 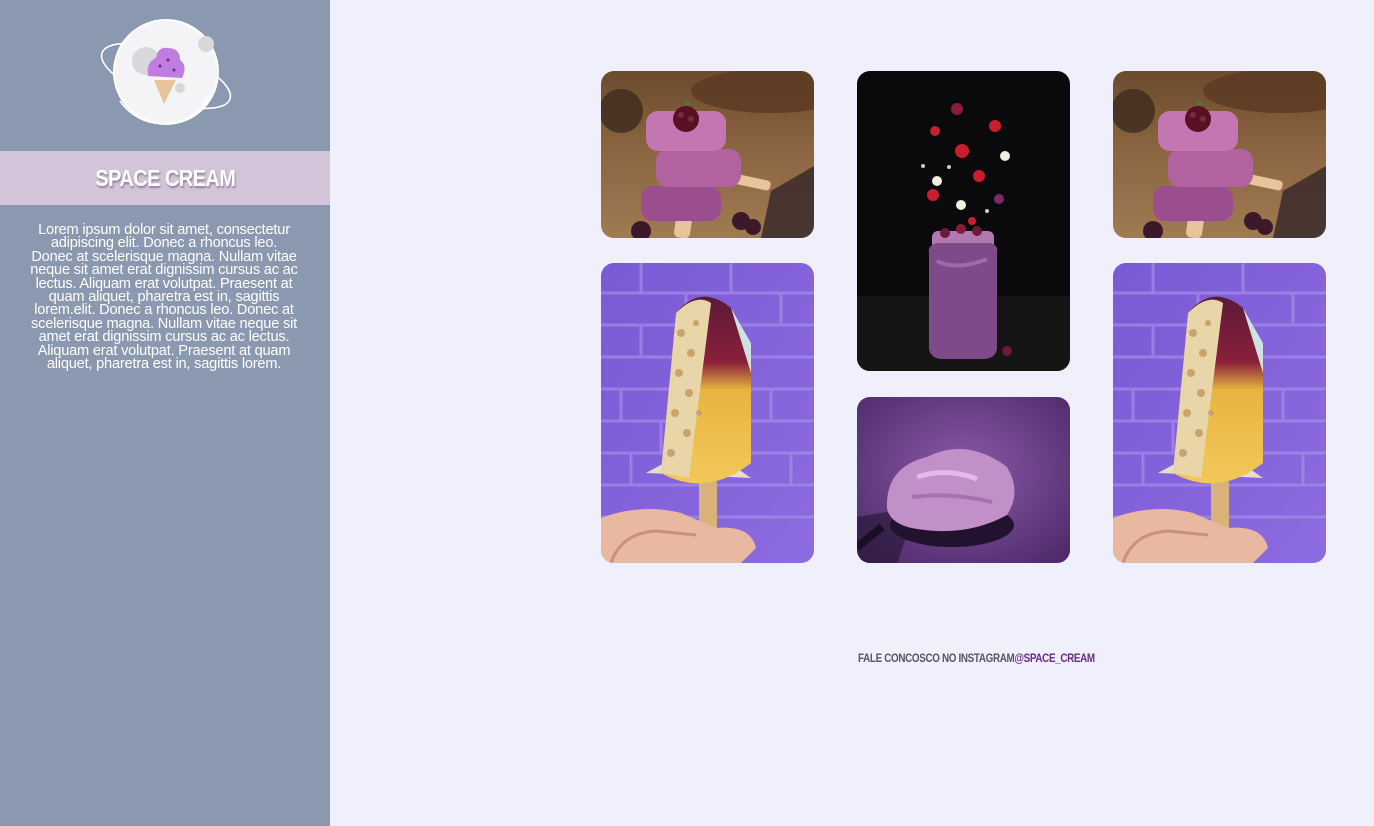 I want to click on brand-band: SPACE CREAM, so click(x=165, y=178).